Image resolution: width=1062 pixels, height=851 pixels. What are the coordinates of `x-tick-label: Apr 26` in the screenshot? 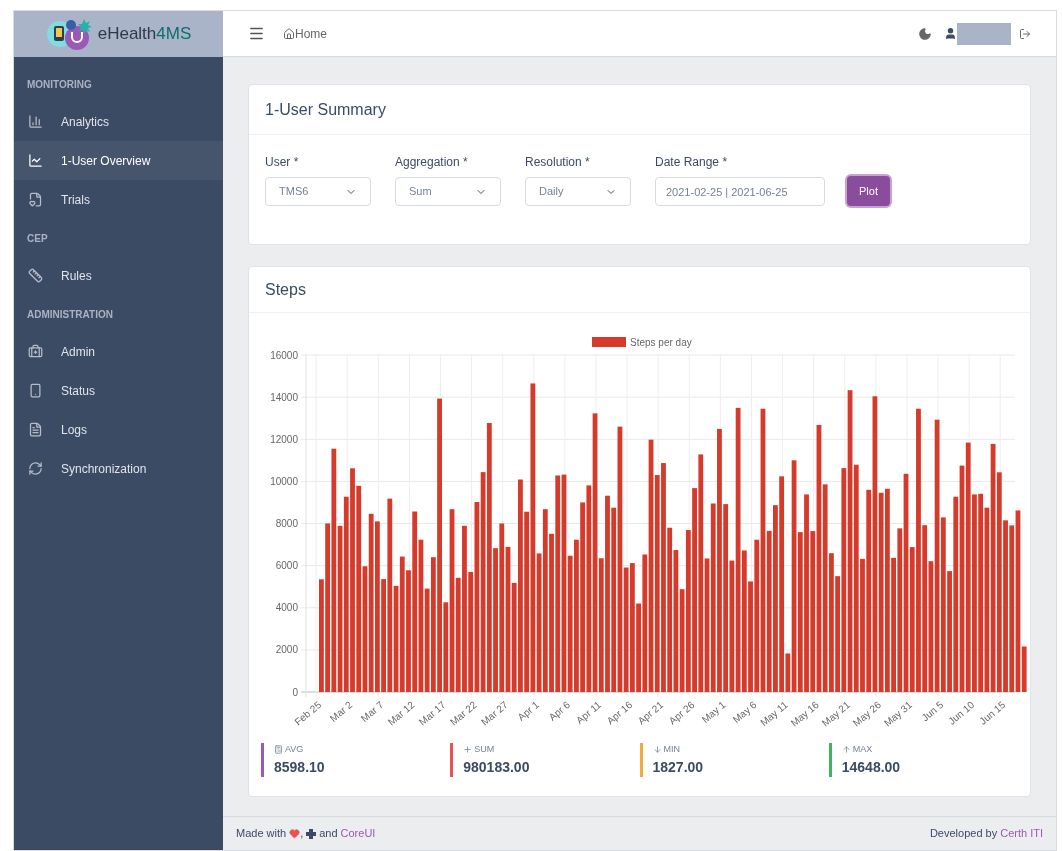 It's located at (681, 713).